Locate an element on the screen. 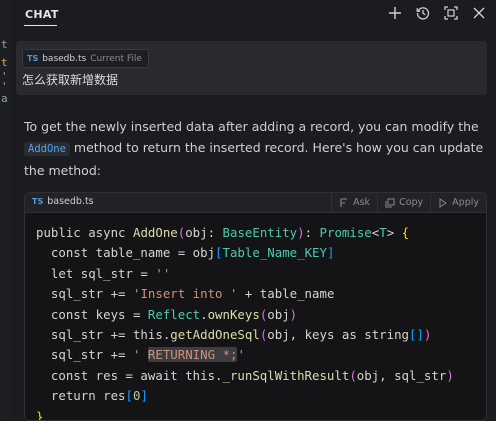  plus-icon is located at coordinates (395, 13).